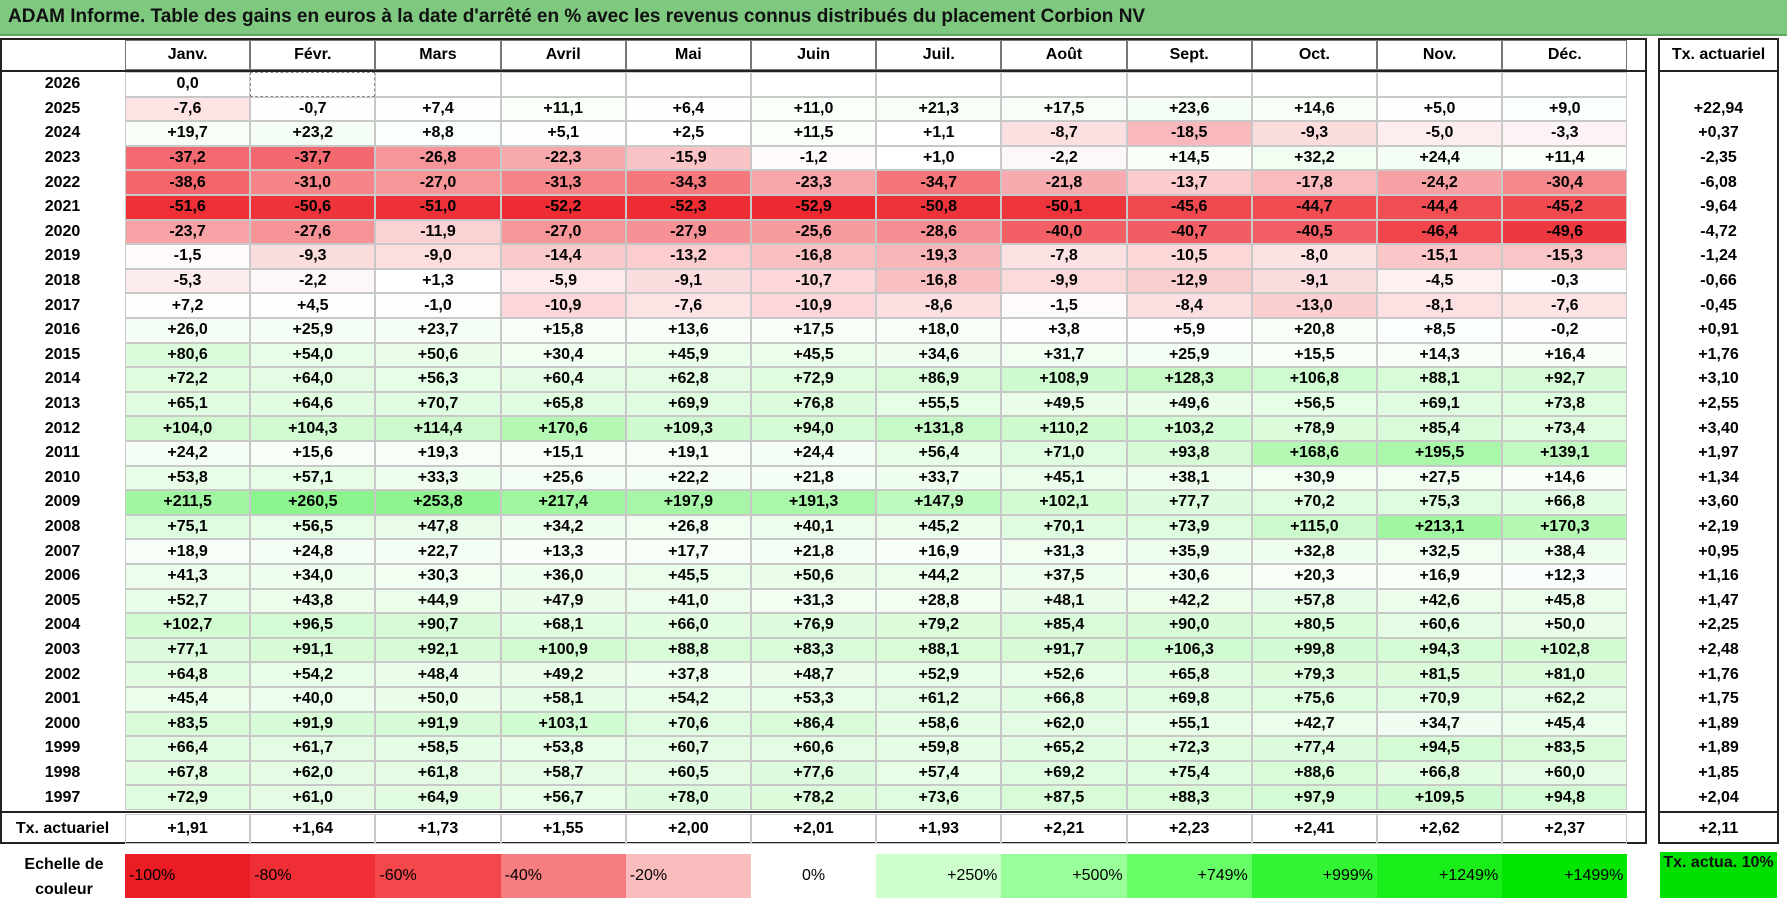 This screenshot has width=1787, height=912. I want to click on heatmap-cell: +31,7, so click(1064, 355).